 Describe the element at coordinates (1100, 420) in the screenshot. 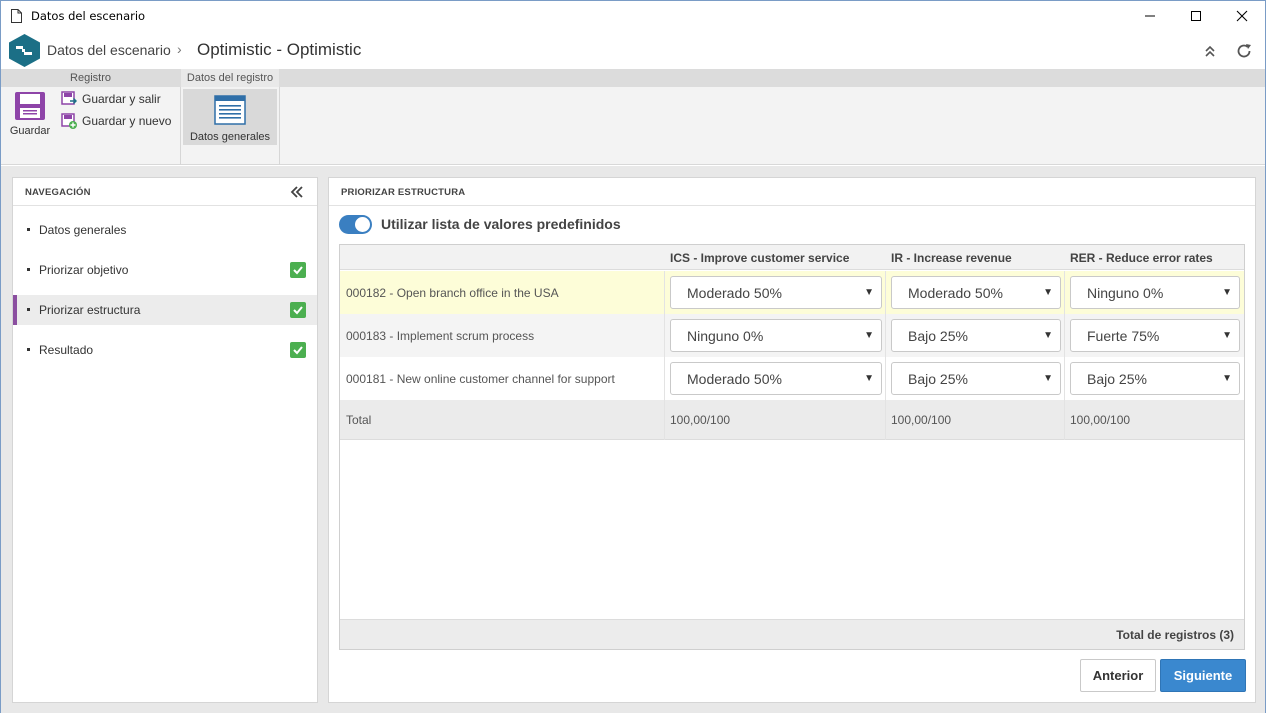

I see `total-value-rer: 100,00/100` at that location.